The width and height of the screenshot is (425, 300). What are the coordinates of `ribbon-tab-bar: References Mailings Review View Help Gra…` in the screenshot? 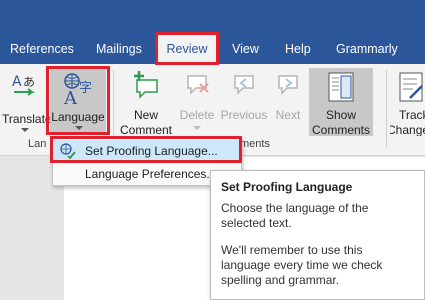 It's located at (212, 49).